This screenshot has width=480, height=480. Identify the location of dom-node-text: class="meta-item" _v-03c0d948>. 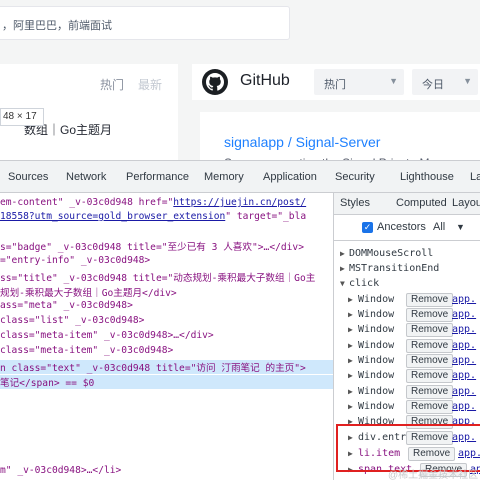
(87, 350).